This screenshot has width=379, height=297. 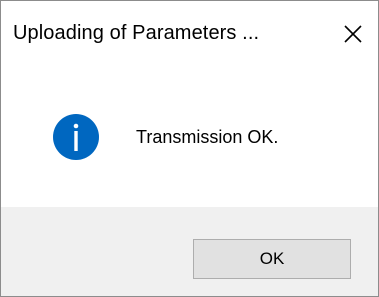 I want to click on close-icon, so click(x=352, y=34).